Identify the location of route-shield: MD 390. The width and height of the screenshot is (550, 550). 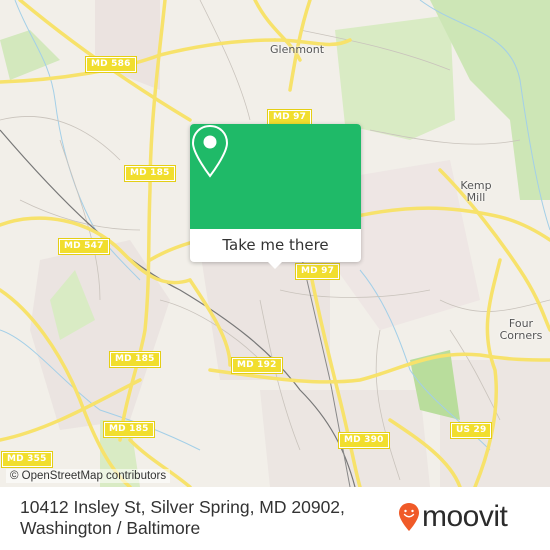
(364, 440).